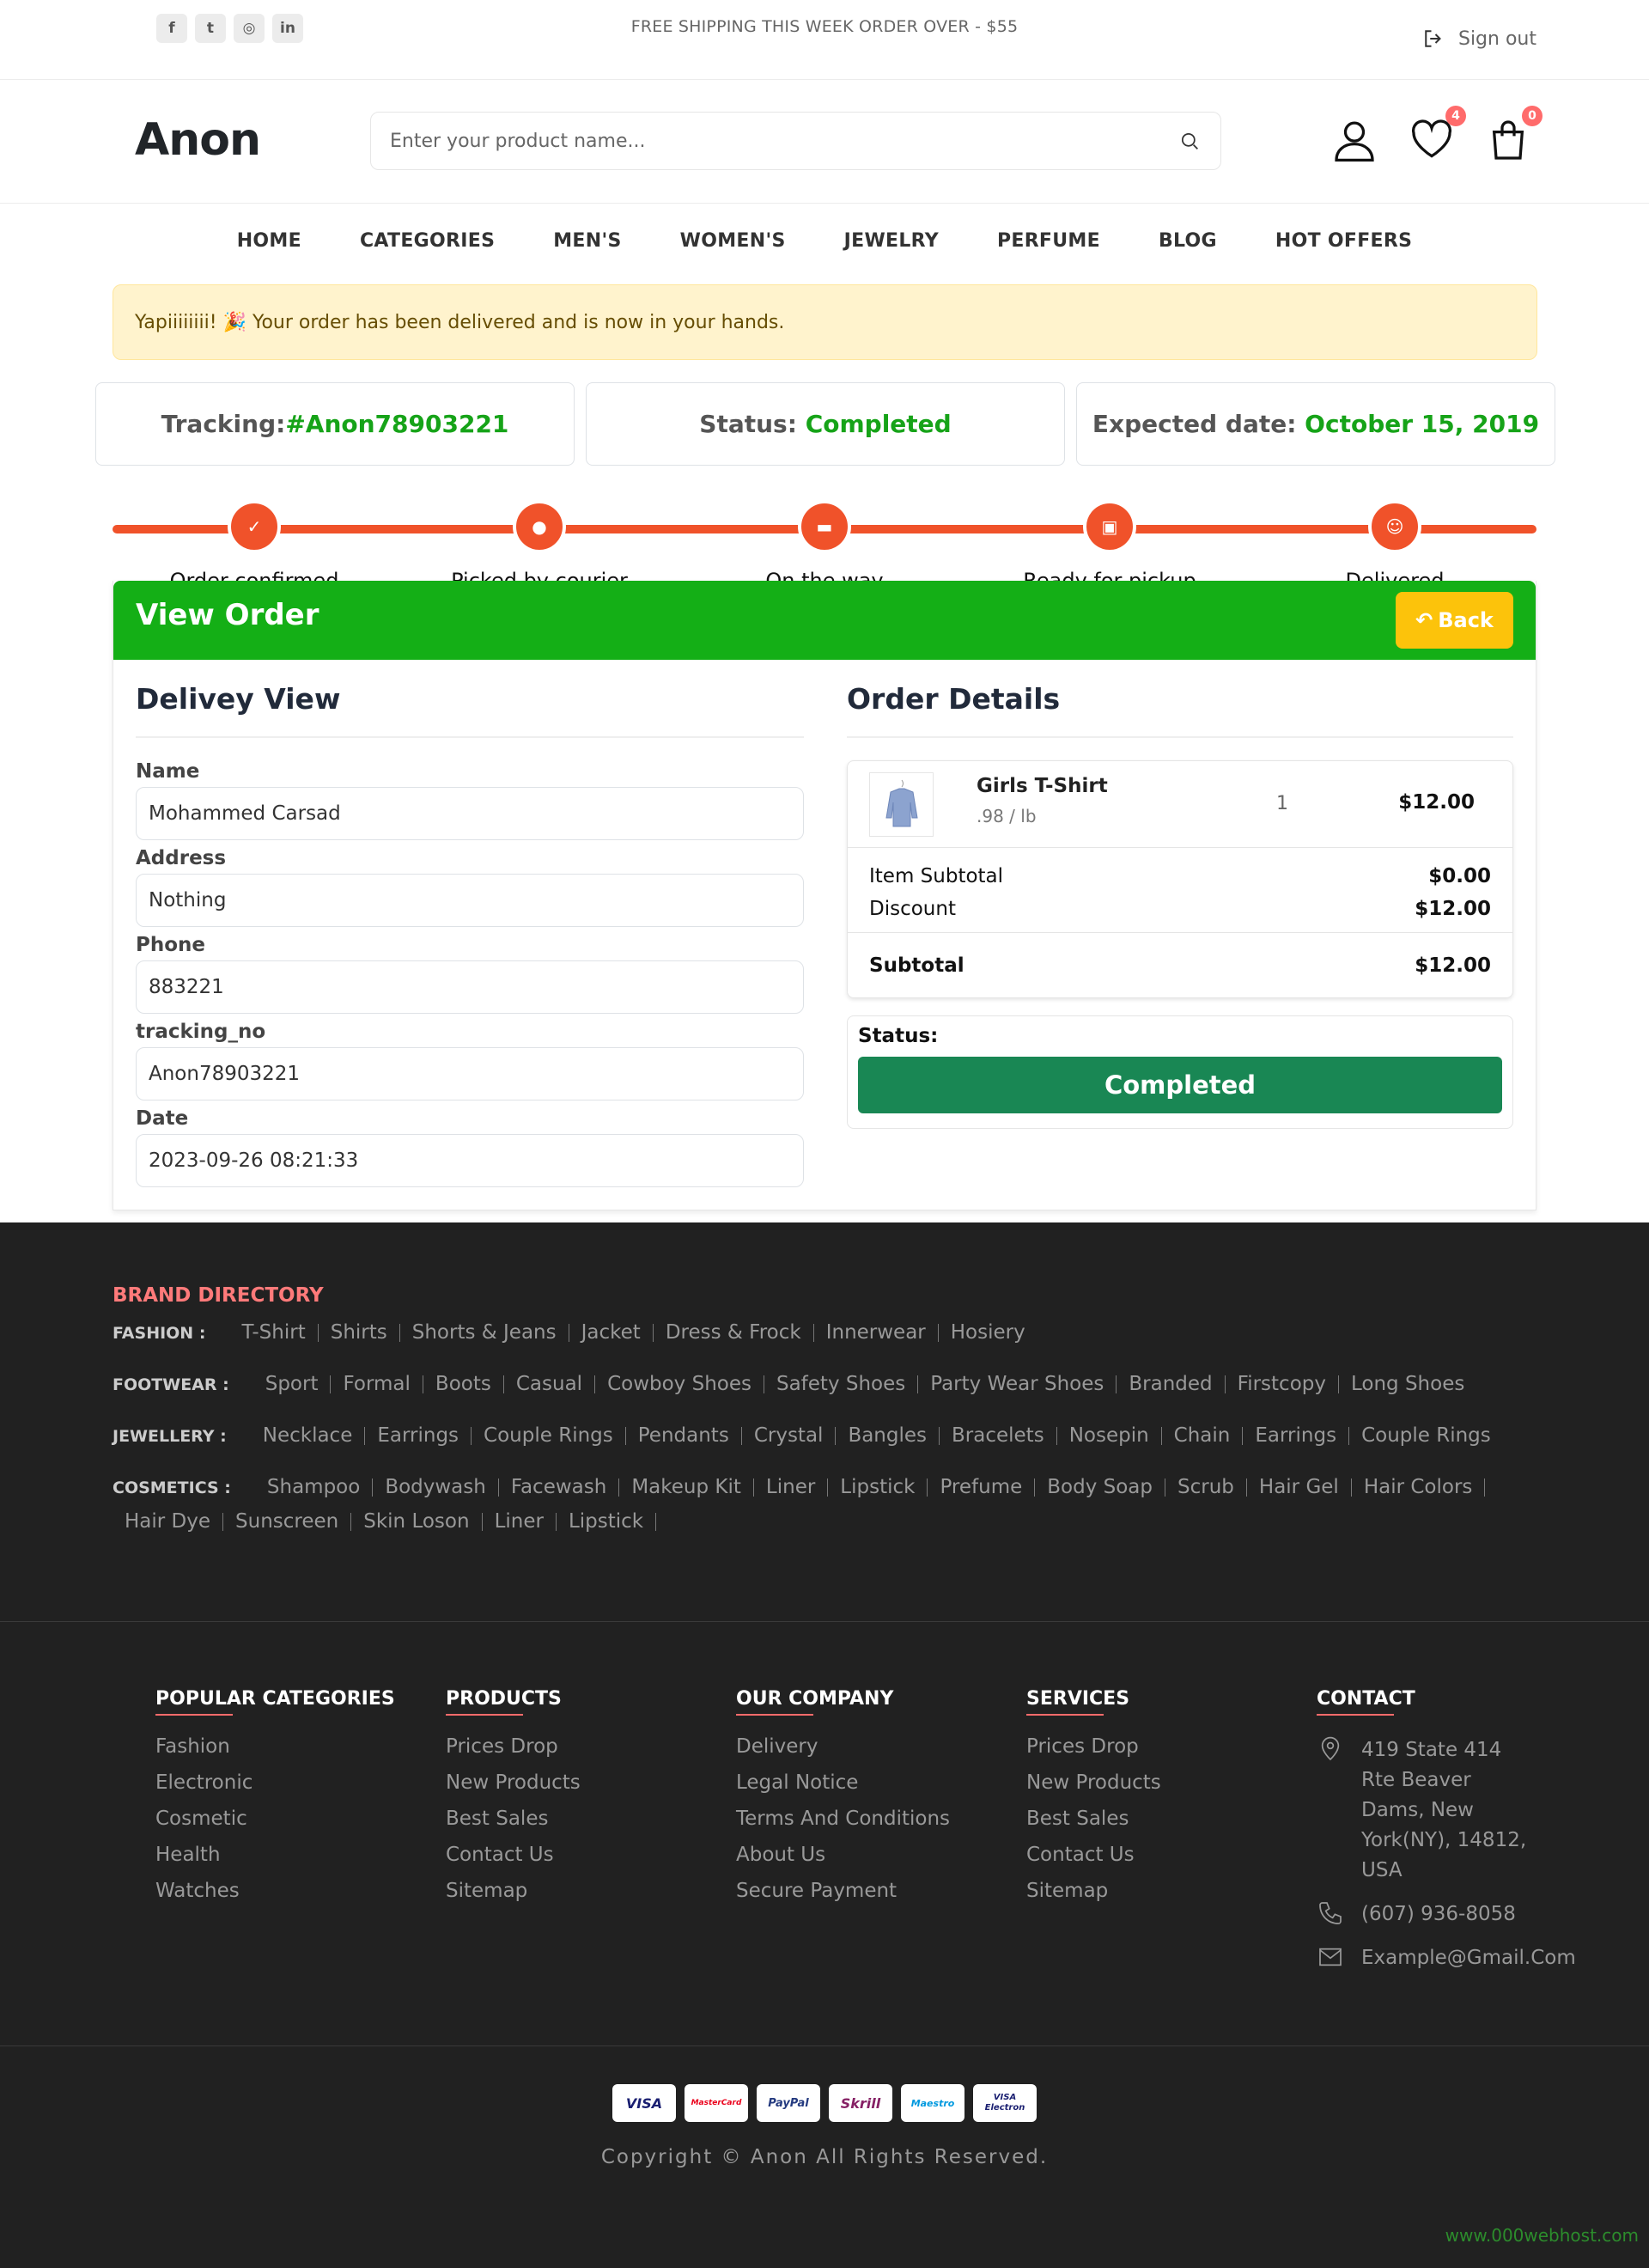 This screenshot has width=1649, height=2268. What do you see at coordinates (1437, 135) in the screenshot?
I see `wishlist-icon: 4` at bounding box center [1437, 135].